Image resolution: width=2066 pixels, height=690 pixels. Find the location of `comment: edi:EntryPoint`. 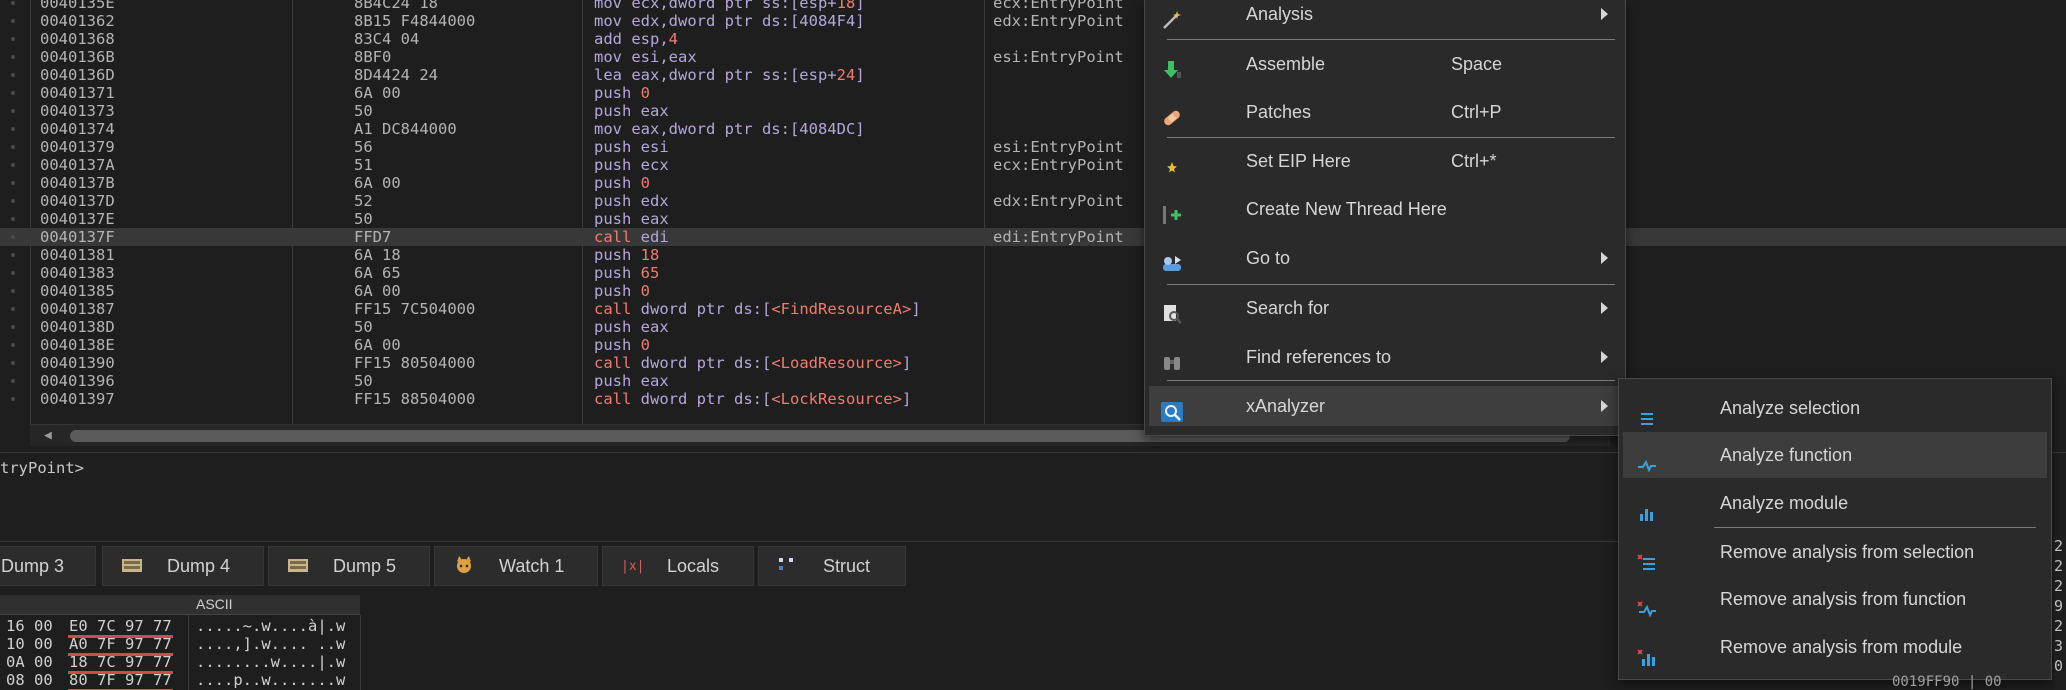

comment: edi:EntryPoint is located at coordinates (1058, 237).